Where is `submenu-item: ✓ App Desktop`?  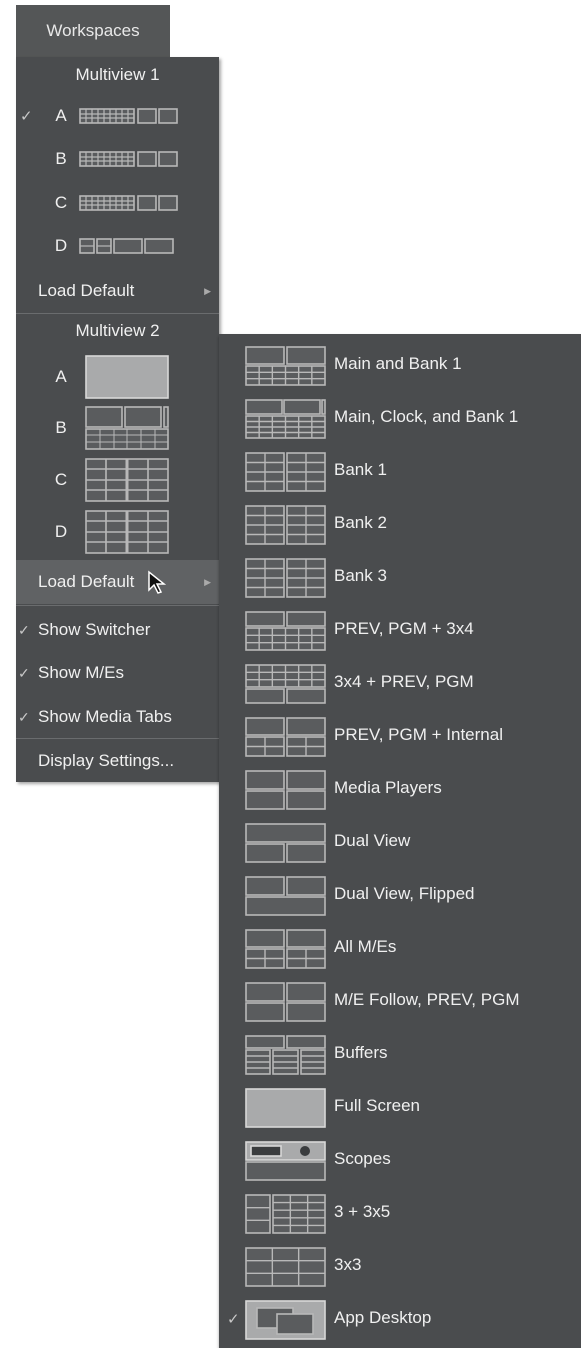
submenu-item: ✓ App Desktop is located at coordinates (400, 1320).